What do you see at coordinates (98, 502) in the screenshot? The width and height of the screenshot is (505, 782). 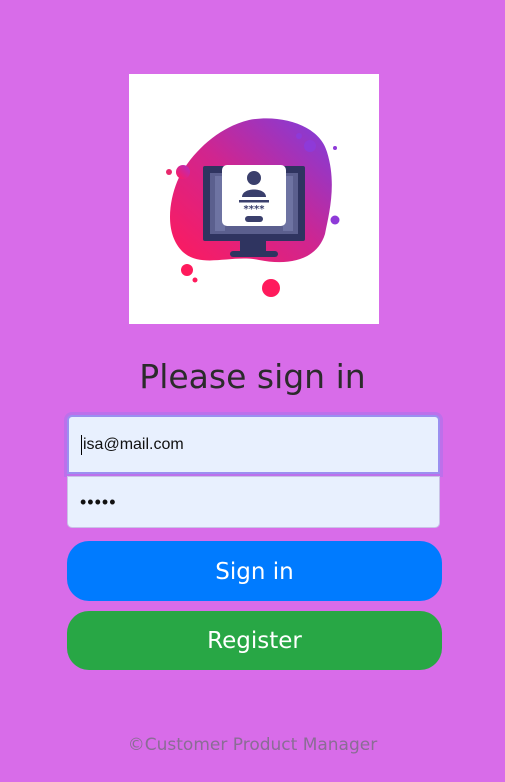 I see `password-field-value: •••••` at bounding box center [98, 502].